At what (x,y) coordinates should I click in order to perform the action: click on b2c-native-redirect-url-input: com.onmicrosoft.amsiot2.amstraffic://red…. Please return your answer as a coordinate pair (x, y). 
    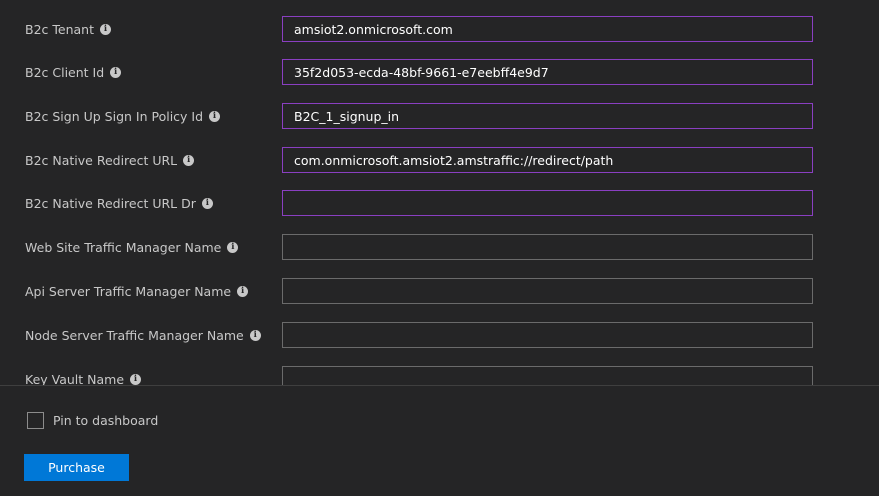
    Looking at the image, I should click on (547, 160).